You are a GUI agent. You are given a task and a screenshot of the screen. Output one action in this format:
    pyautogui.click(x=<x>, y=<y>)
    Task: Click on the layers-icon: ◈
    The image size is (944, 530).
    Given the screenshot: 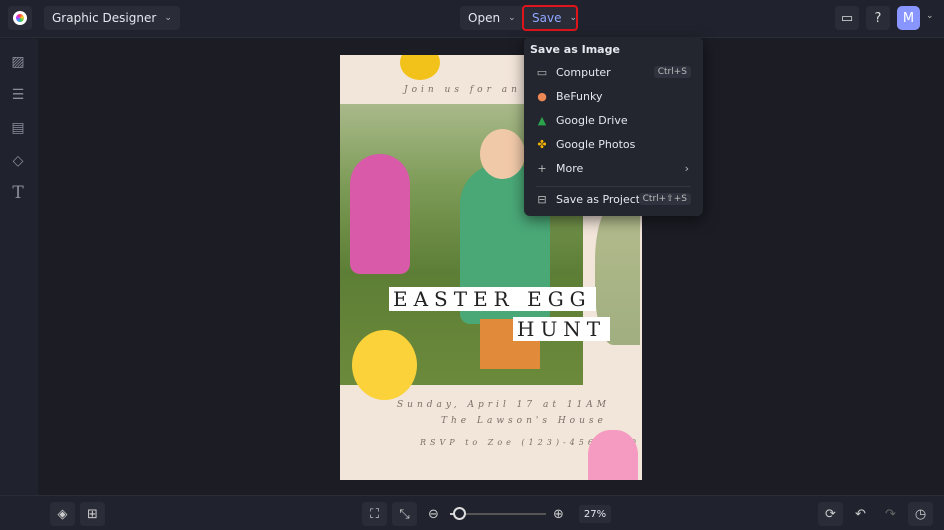 What is the action you would take?
    pyautogui.click(x=62, y=514)
    